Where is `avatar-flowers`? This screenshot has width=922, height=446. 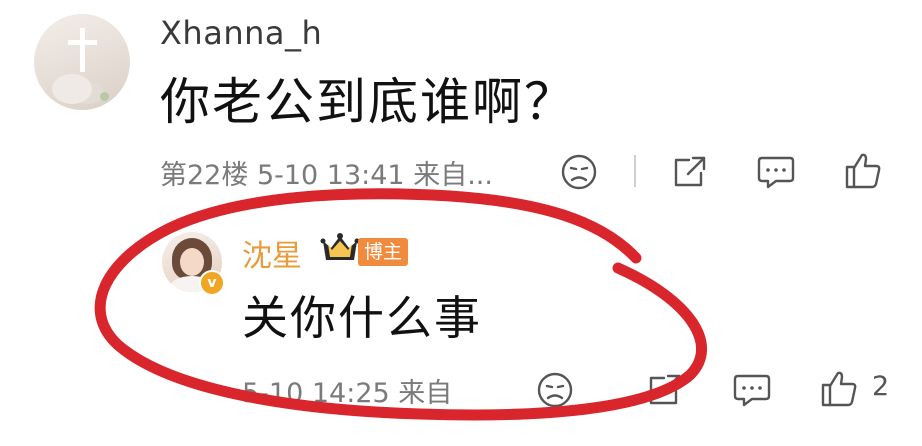 avatar-flowers is located at coordinates (72, 89).